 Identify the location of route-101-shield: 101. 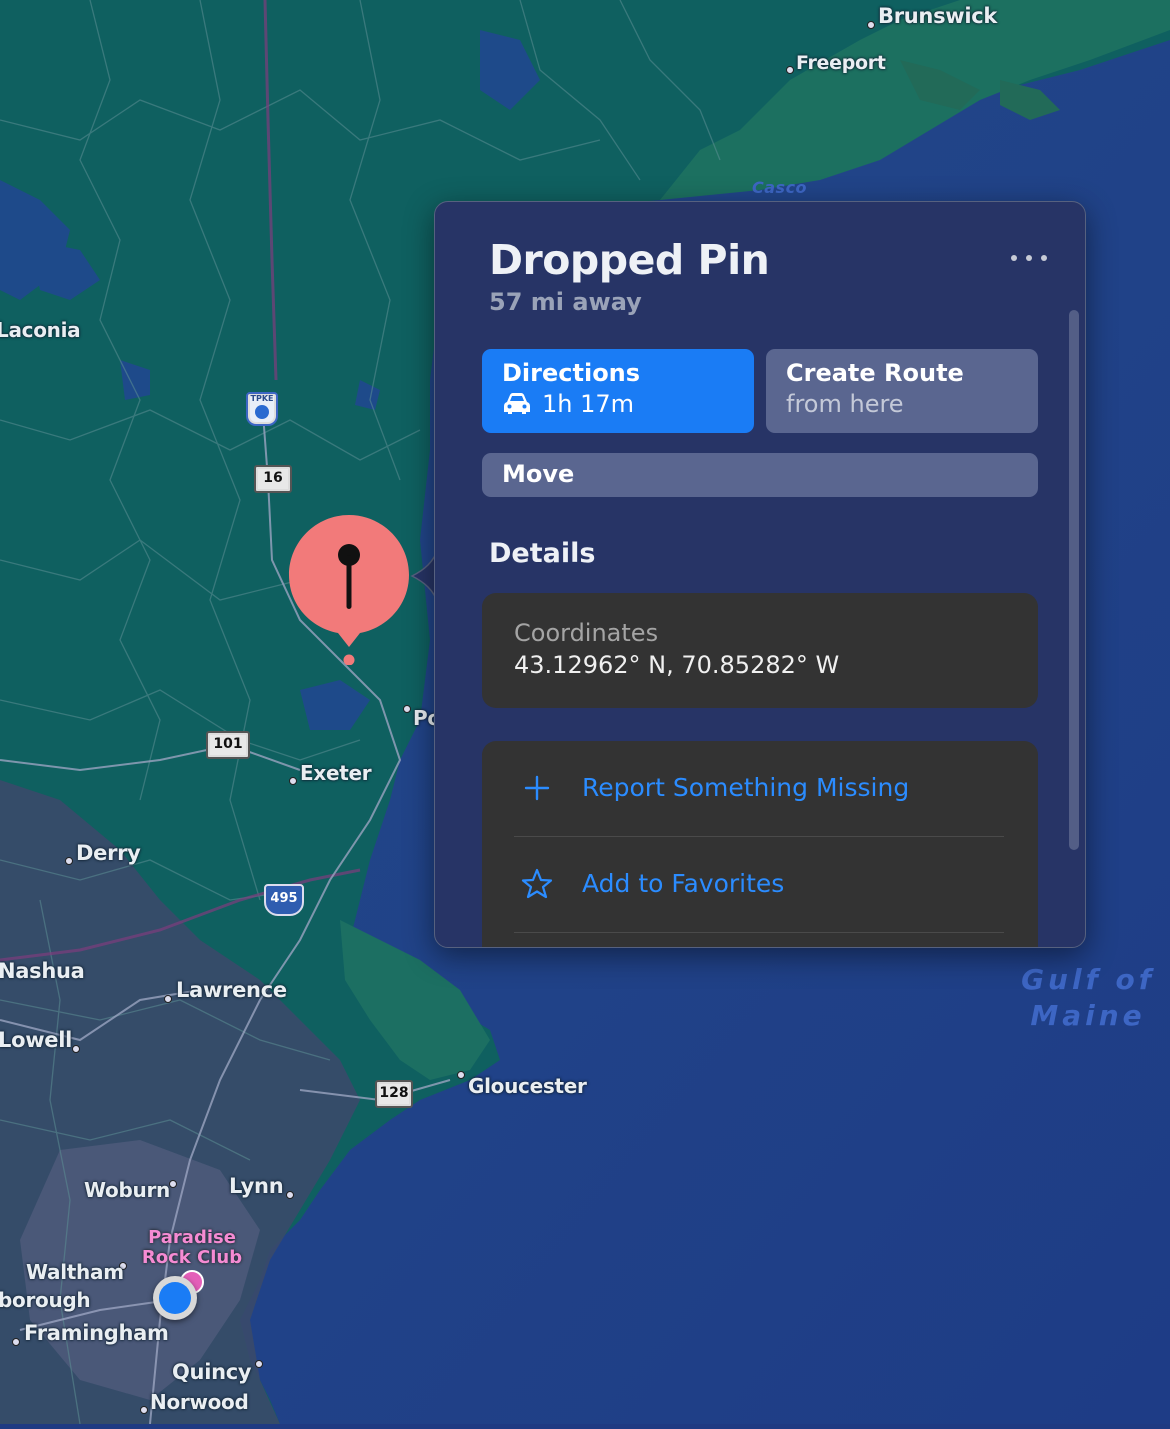
(228, 745).